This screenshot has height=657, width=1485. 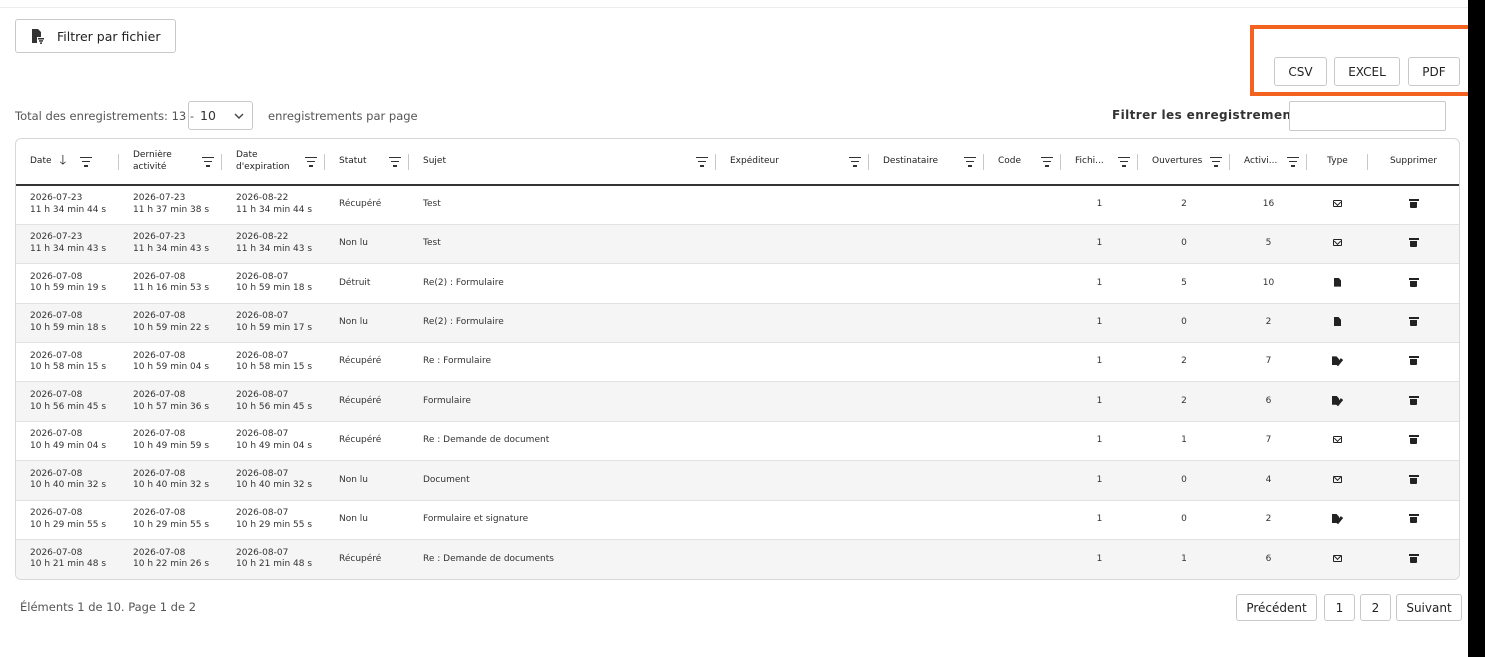 I want to click on last-activity-time: 10 h 59 min 22 s, so click(x=171, y=327).